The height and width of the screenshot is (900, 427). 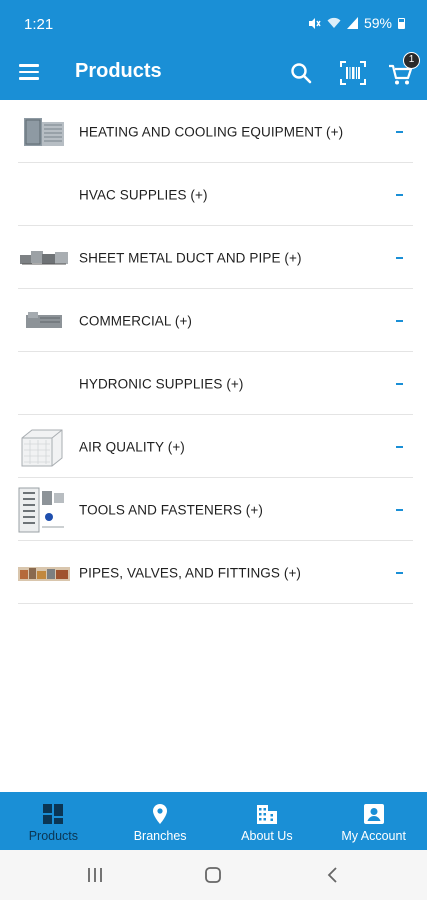 I want to click on recent-apps-icon, so click(x=95, y=875).